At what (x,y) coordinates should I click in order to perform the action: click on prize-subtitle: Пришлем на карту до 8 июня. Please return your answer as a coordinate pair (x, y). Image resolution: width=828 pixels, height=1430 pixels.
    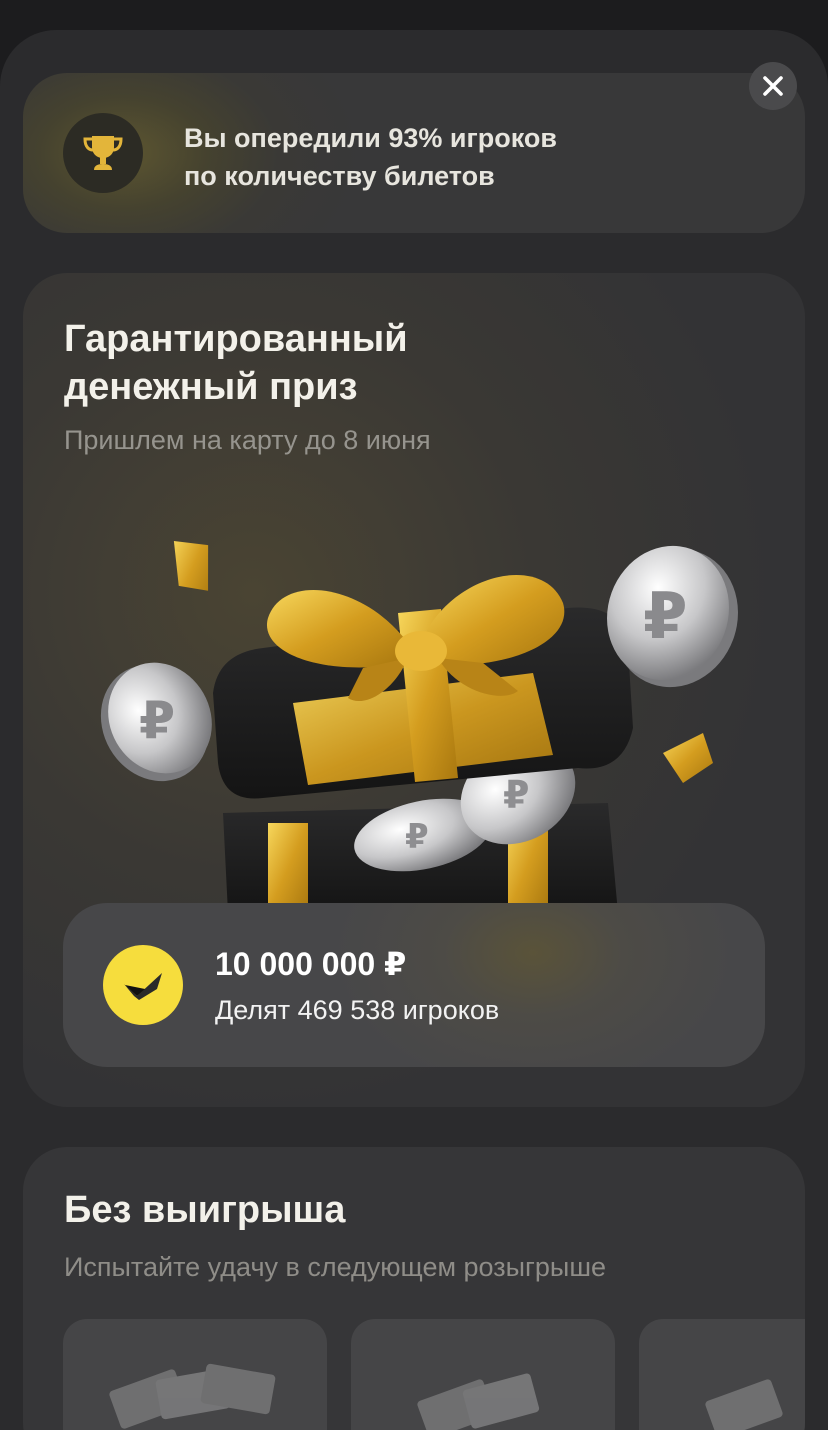
    Looking at the image, I should click on (247, 440).